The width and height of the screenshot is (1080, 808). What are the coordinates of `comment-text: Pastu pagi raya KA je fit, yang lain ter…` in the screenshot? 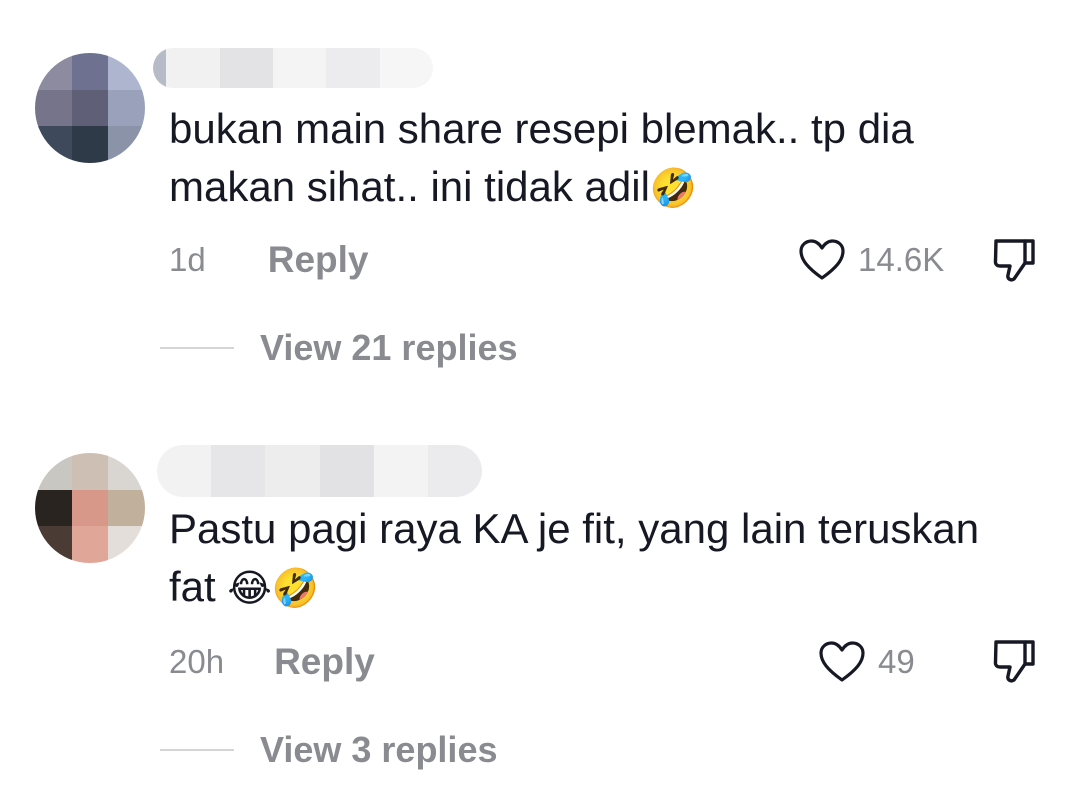 It's located at (574, 557).